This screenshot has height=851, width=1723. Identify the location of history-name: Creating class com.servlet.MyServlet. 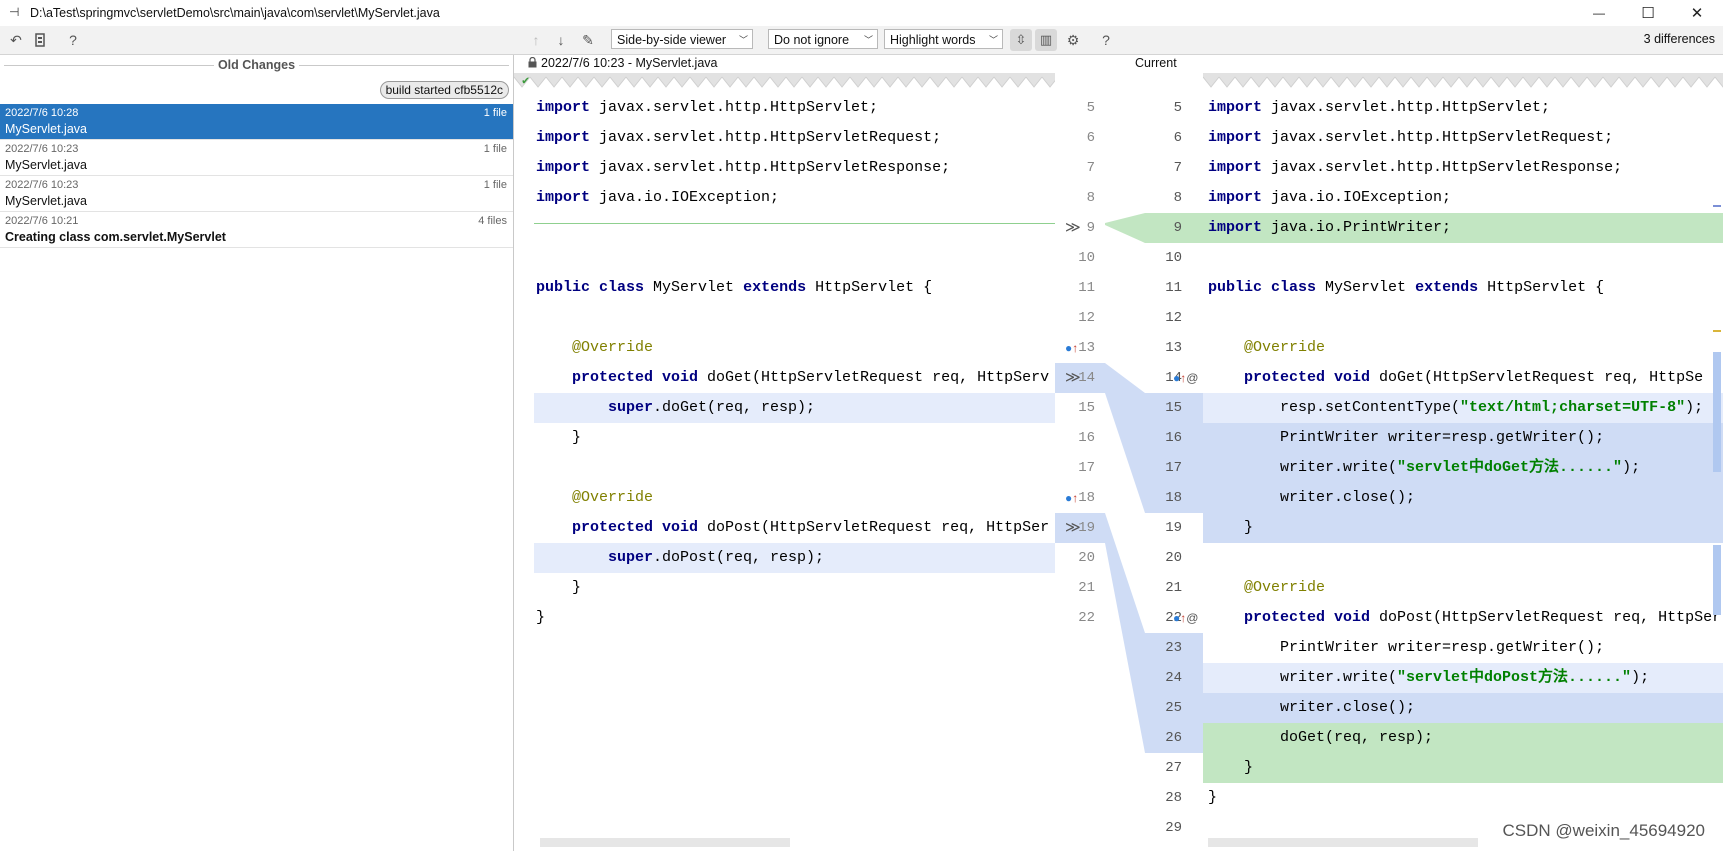
(115, 237).